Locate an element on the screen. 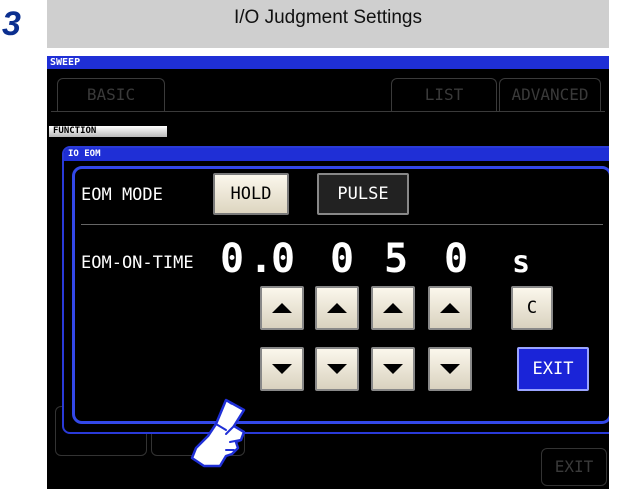 The width and height of the screenshot is (630, 489). digit-1-down-button is located at coordinates (282, 369).